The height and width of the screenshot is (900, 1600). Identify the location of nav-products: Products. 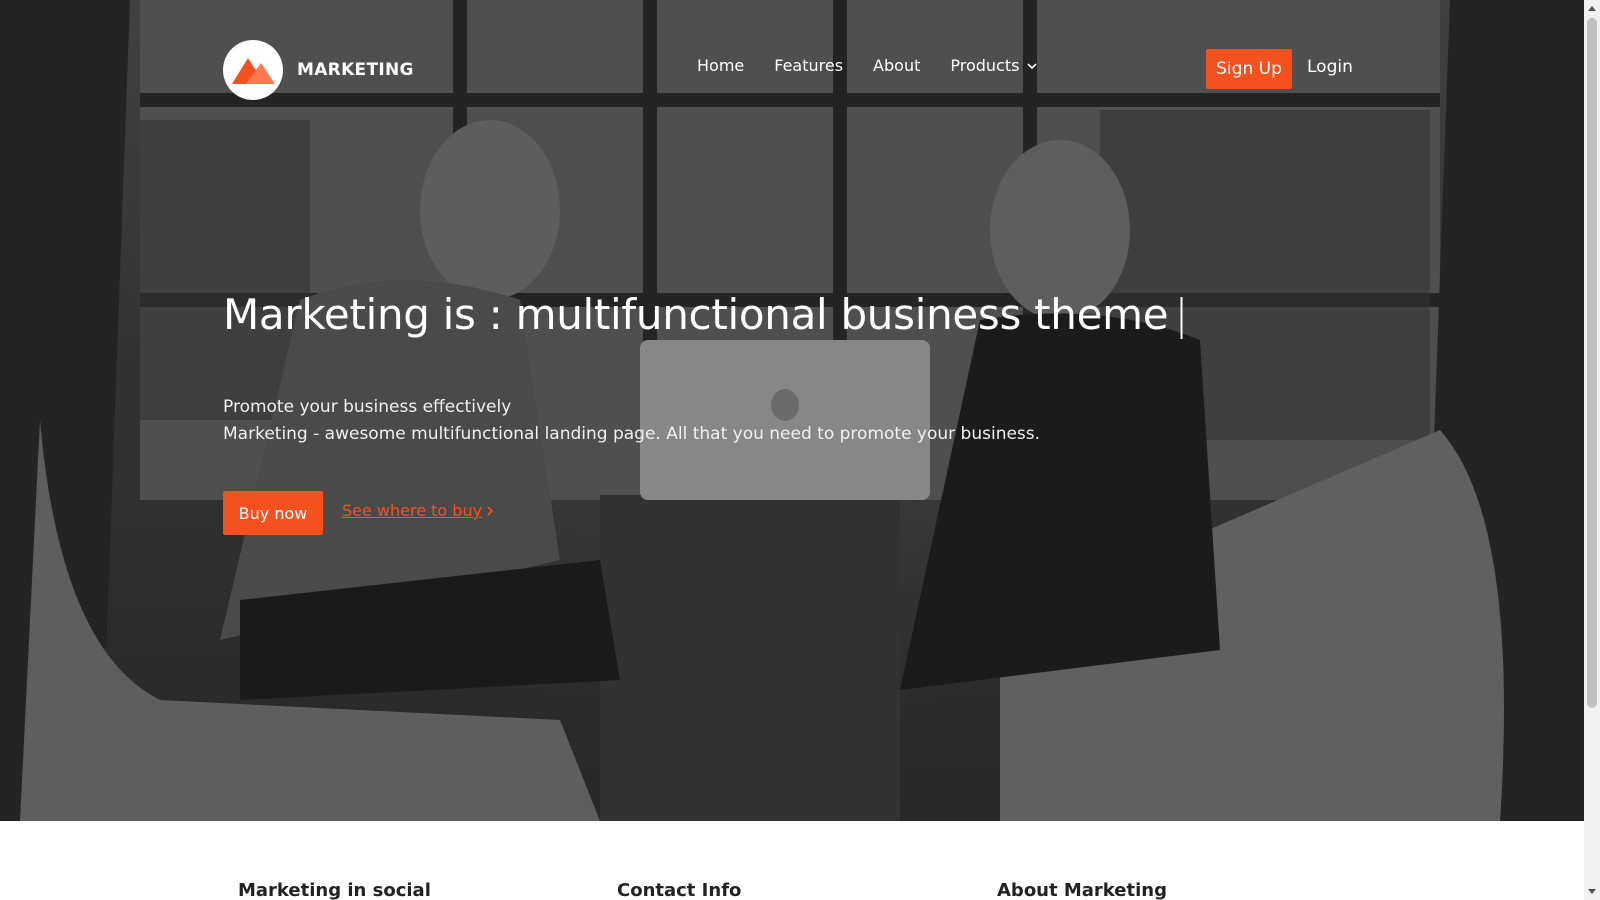
(994, 65).